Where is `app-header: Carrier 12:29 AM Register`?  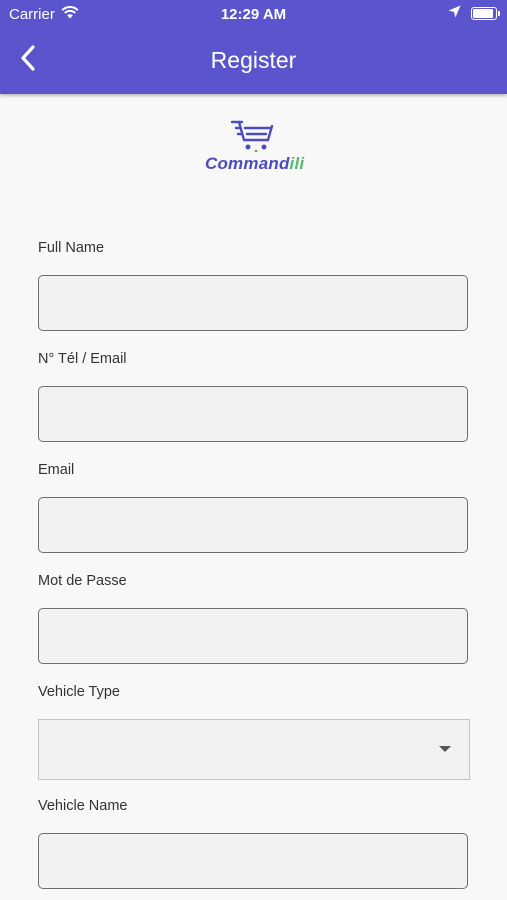 app-header: Carrier 12:29 AM Register is located at coordinates (253, 47).